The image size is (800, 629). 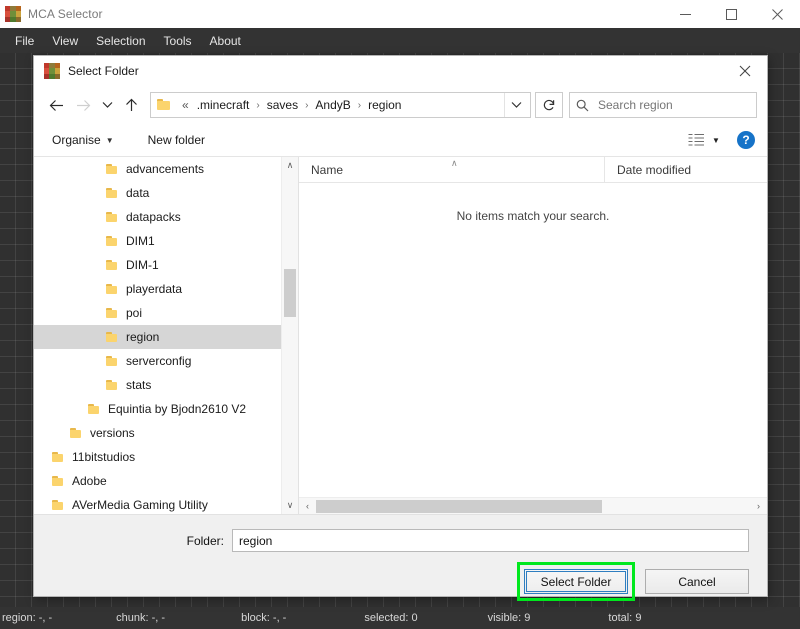 What do you see at coordinates (139, 385) in the screenshot?
I see `tree-item-label: stats` at bounding box center [139, 385].